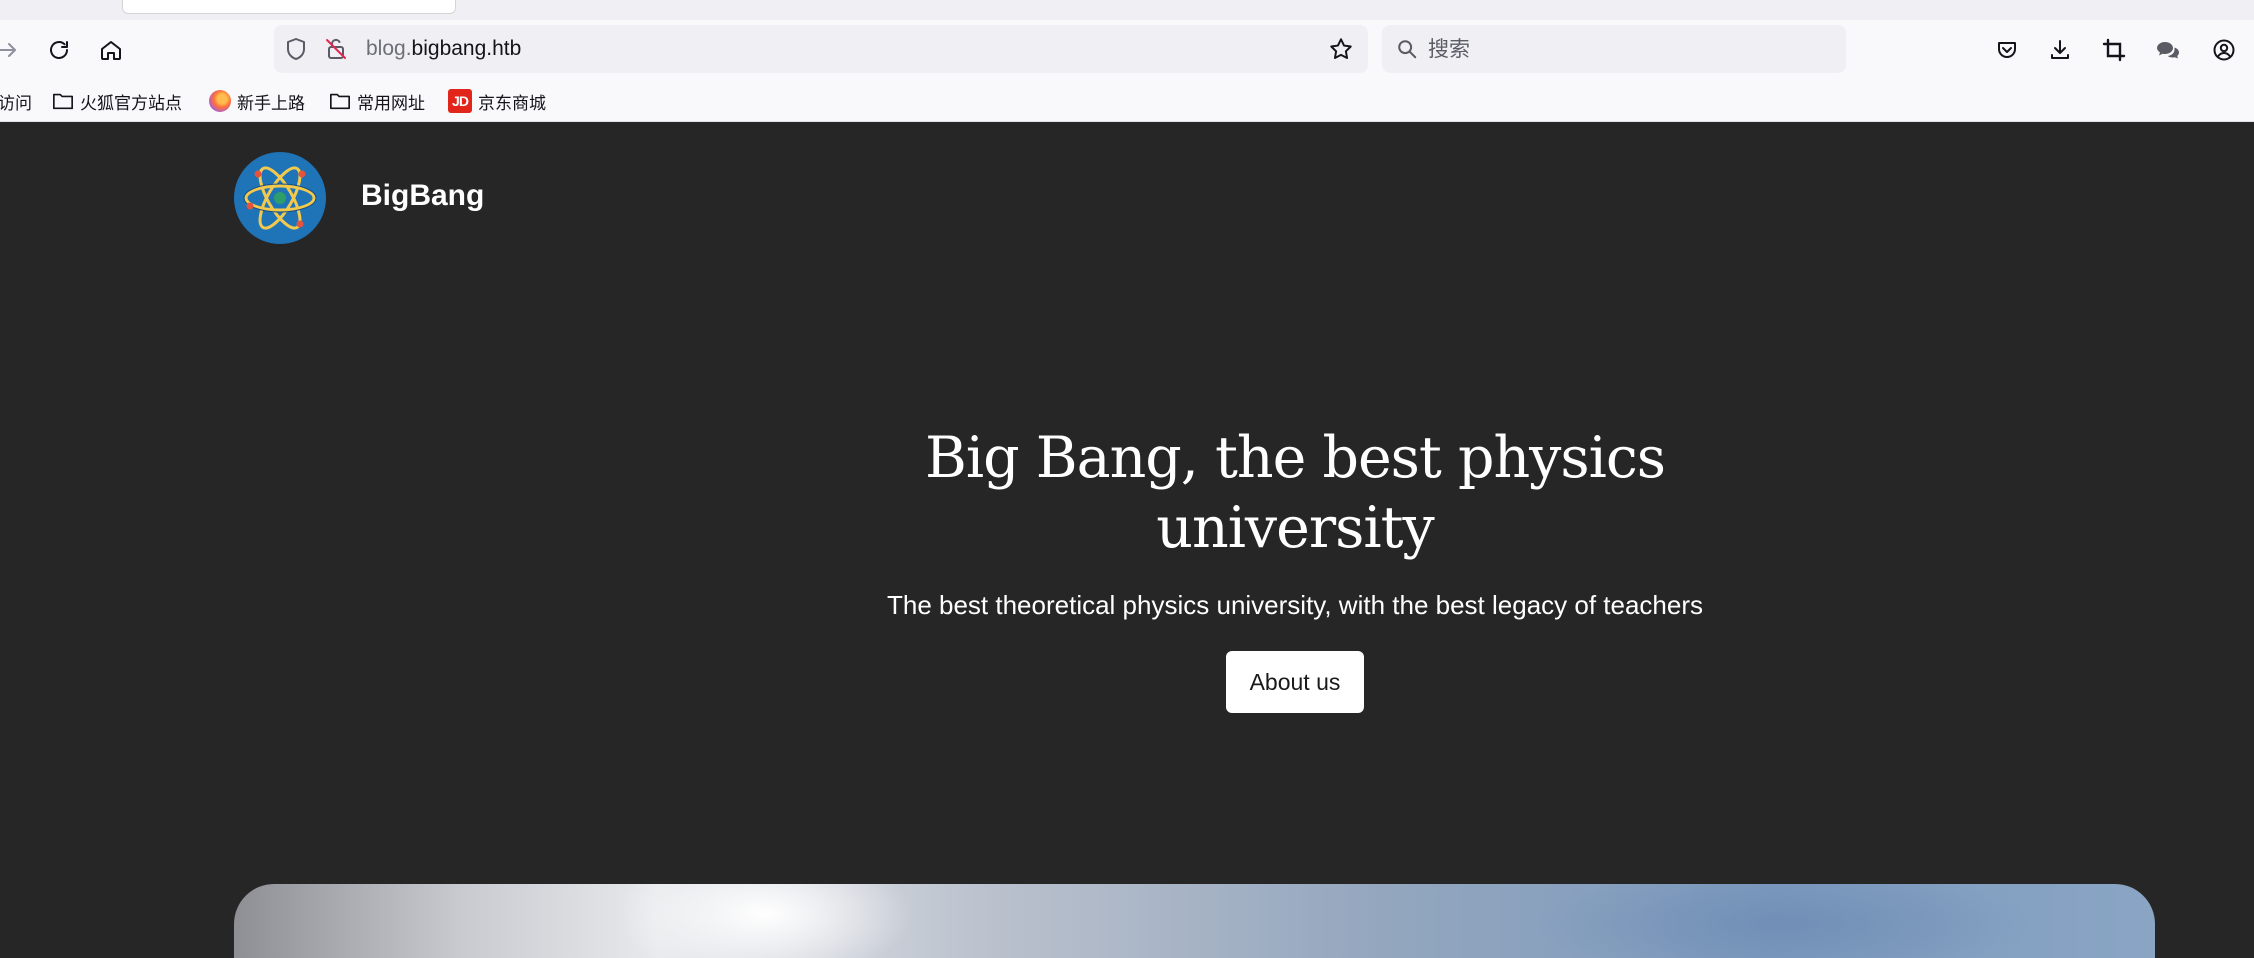  I want to click on home-button, so click(111, 50).